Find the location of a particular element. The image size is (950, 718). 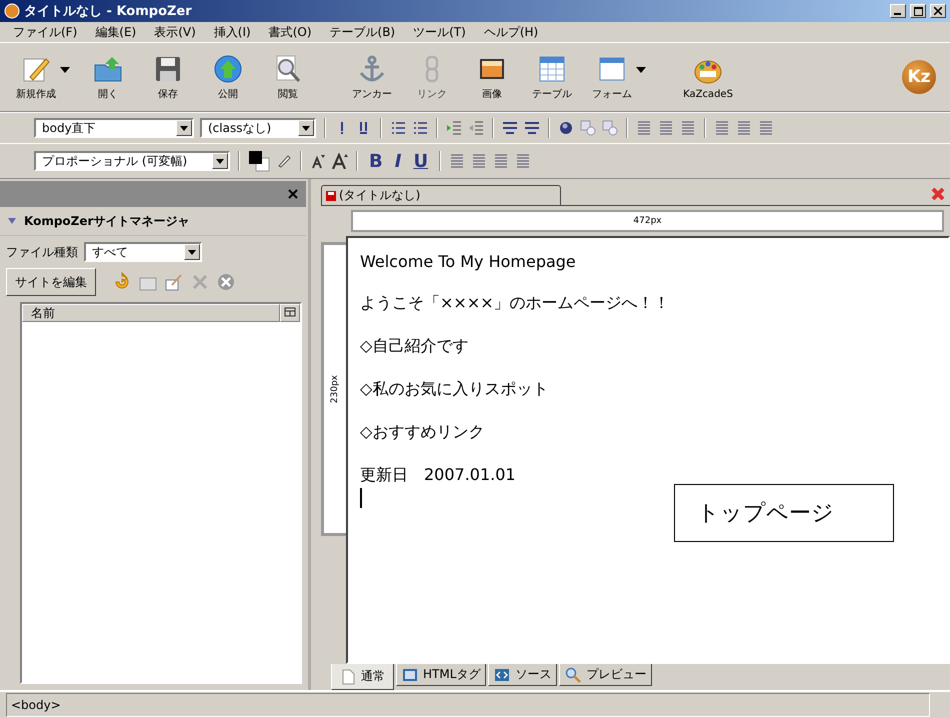

align-left-icon is located at coordinates (457, 161).